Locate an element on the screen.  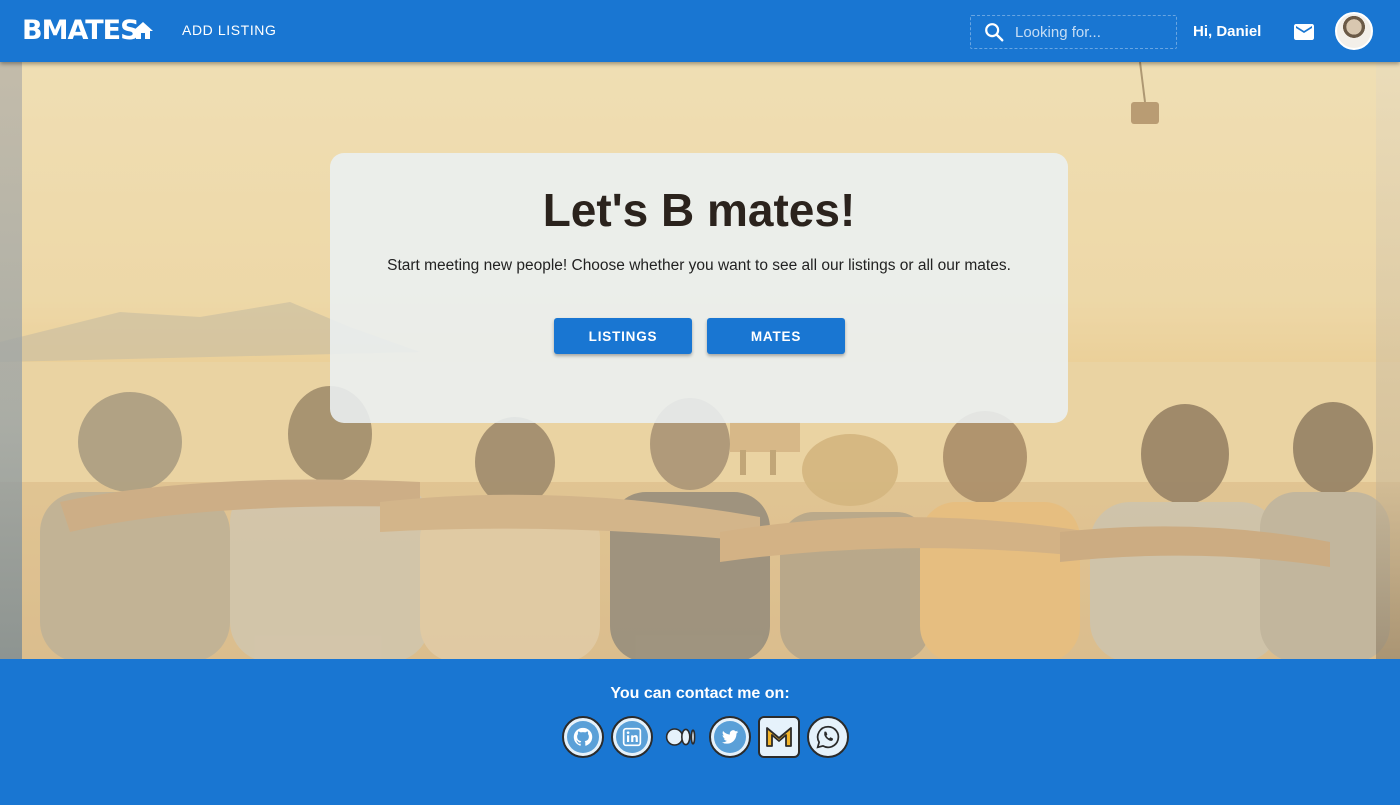
user-avatar is located at coordinates (1354, 31).